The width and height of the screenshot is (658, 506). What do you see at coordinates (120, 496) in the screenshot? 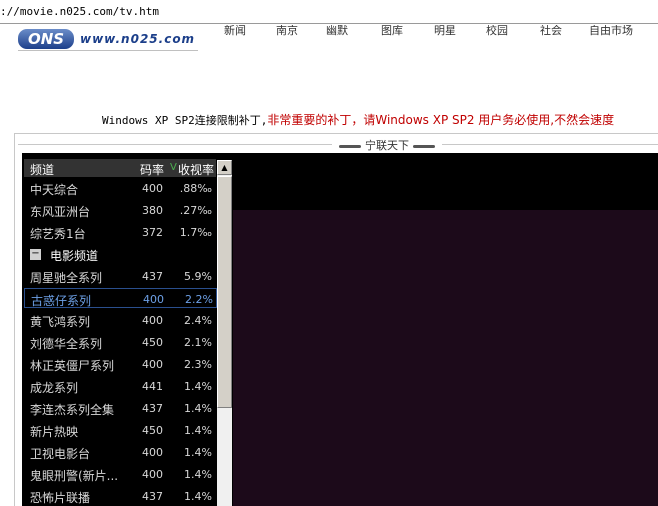
I see `channel-row: 恐怖片联播 437 1.4%` at bounding box center [120, 496].